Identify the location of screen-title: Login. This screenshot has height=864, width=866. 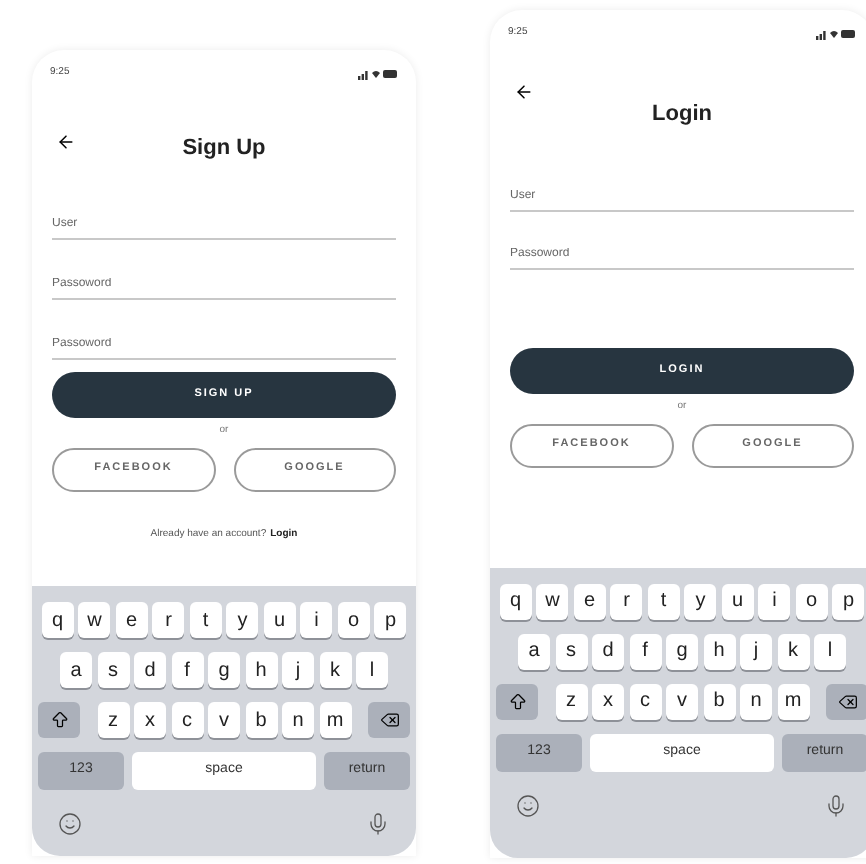
(682, 114).